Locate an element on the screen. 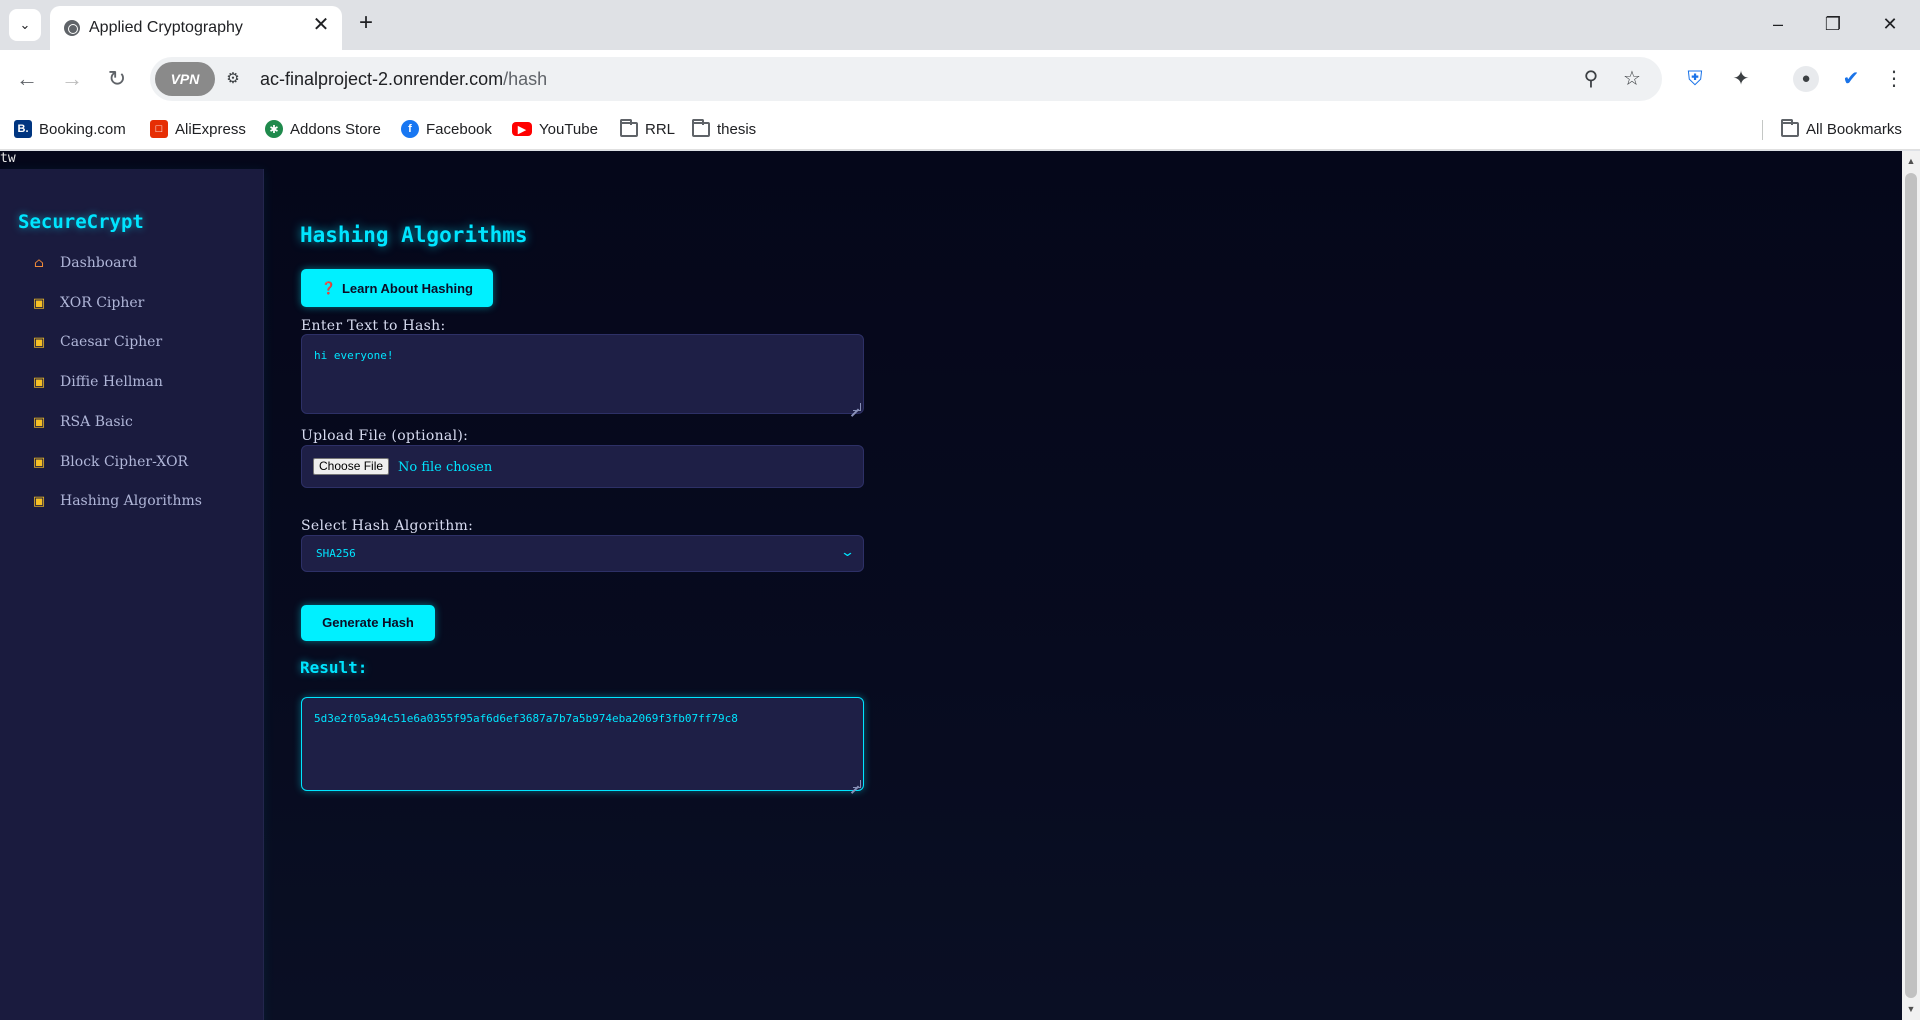  sidebar-item-block-cipher-xor: ▣ Block Cipher-XOR is located at coordinates (110, 462).